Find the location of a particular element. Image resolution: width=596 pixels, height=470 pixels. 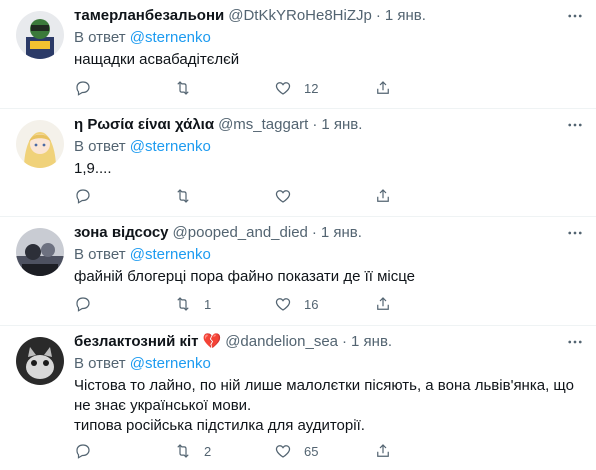

tweet-actions is located at coordinates (274, 196).